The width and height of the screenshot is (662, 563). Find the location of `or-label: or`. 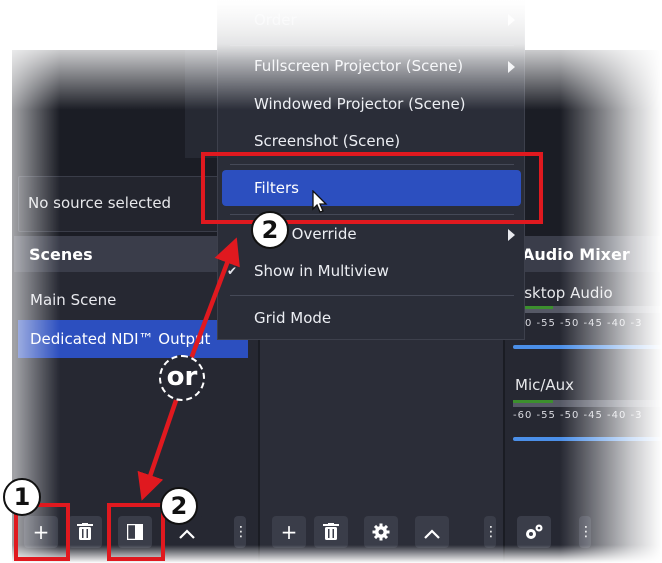

or-label: or is located at coordinates (182, 377).